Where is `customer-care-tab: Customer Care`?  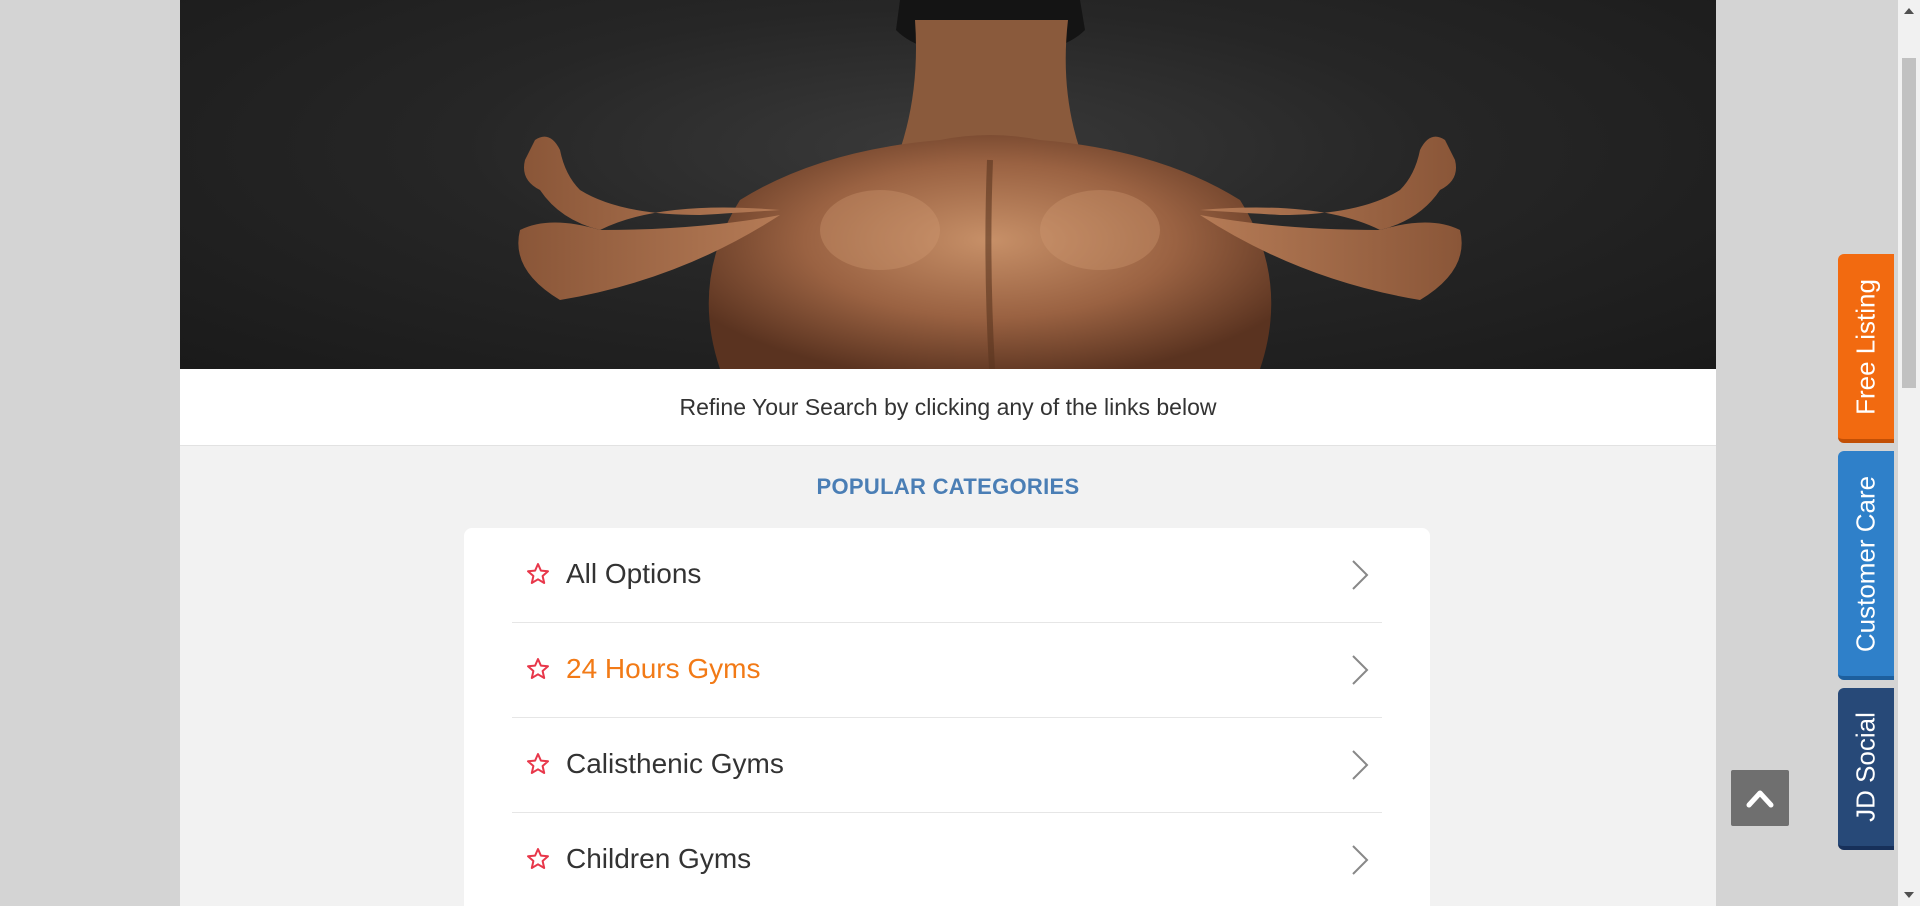
customer-care-tab: Customer Care is located at coordinates (1866, 565).